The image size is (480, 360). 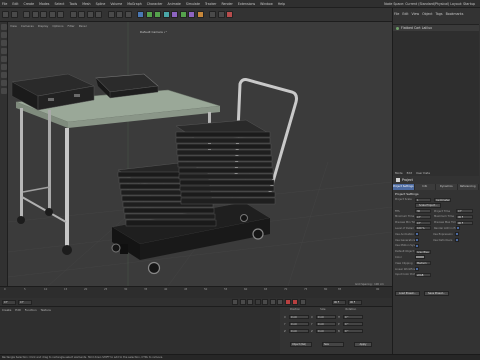 What do you see at coordinates (420, 257) in the screenshot?
I see `color-swatch` at bounding box center [420, 257].